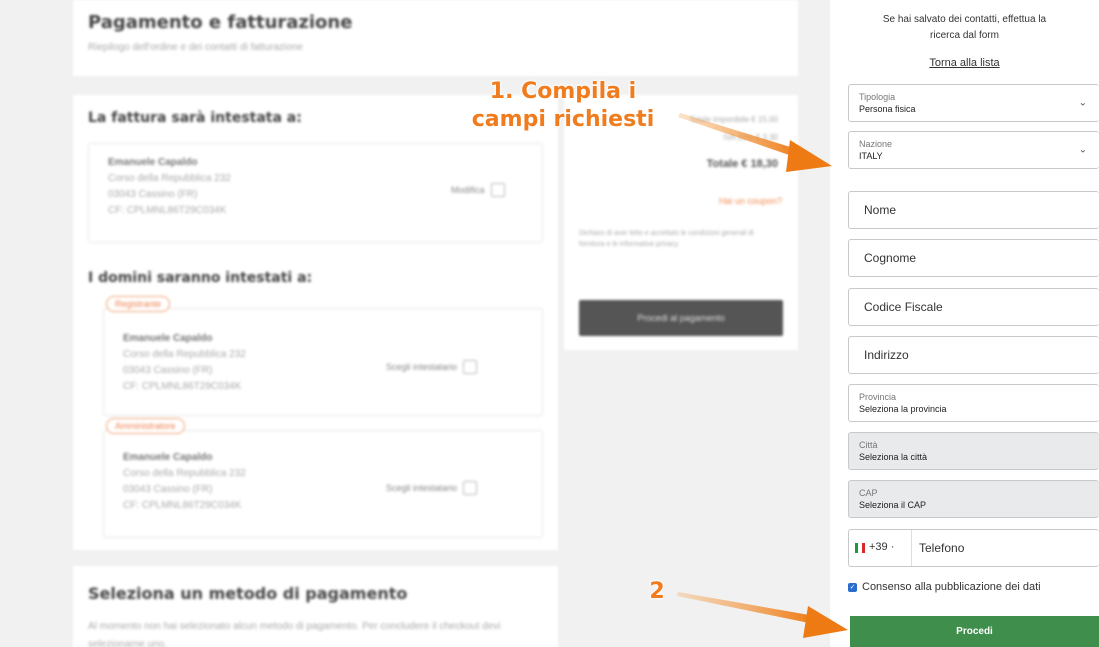 The height and width of the screenshot is (647, 1099). I want to click on annotation-step1-line2: campi richiesti, so click(563, 119).